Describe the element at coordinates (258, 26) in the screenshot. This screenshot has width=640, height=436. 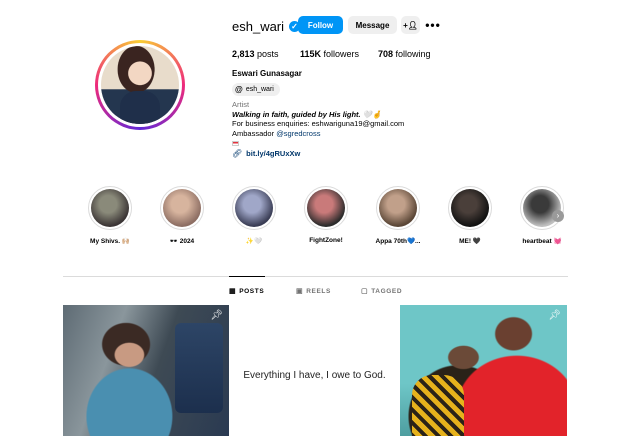
I see `username: esh_wari` at that location.